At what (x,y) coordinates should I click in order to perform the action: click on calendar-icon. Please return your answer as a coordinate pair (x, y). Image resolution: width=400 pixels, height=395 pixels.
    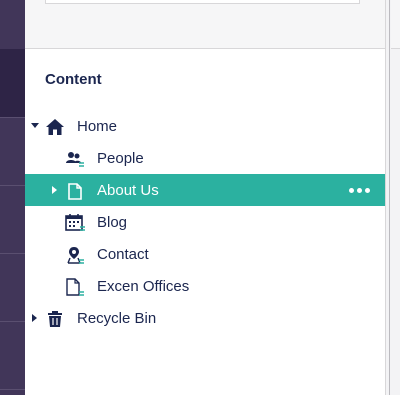
    Looking at the image, I should click on (75, 223).